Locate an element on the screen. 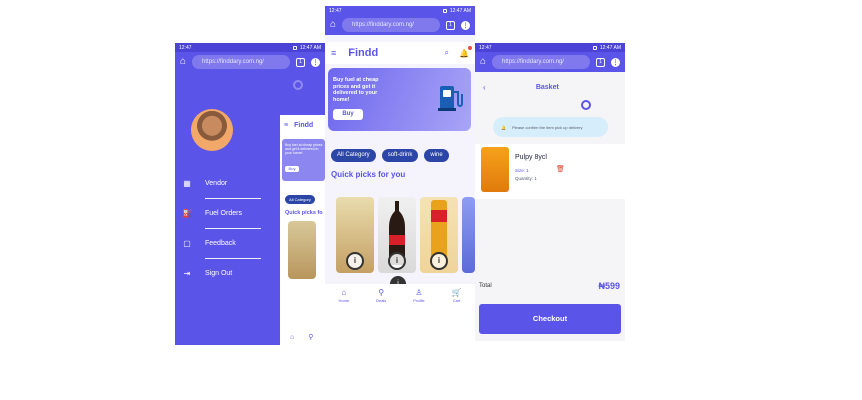  home-icon: ⌂ is located at coordinates (292, 337).